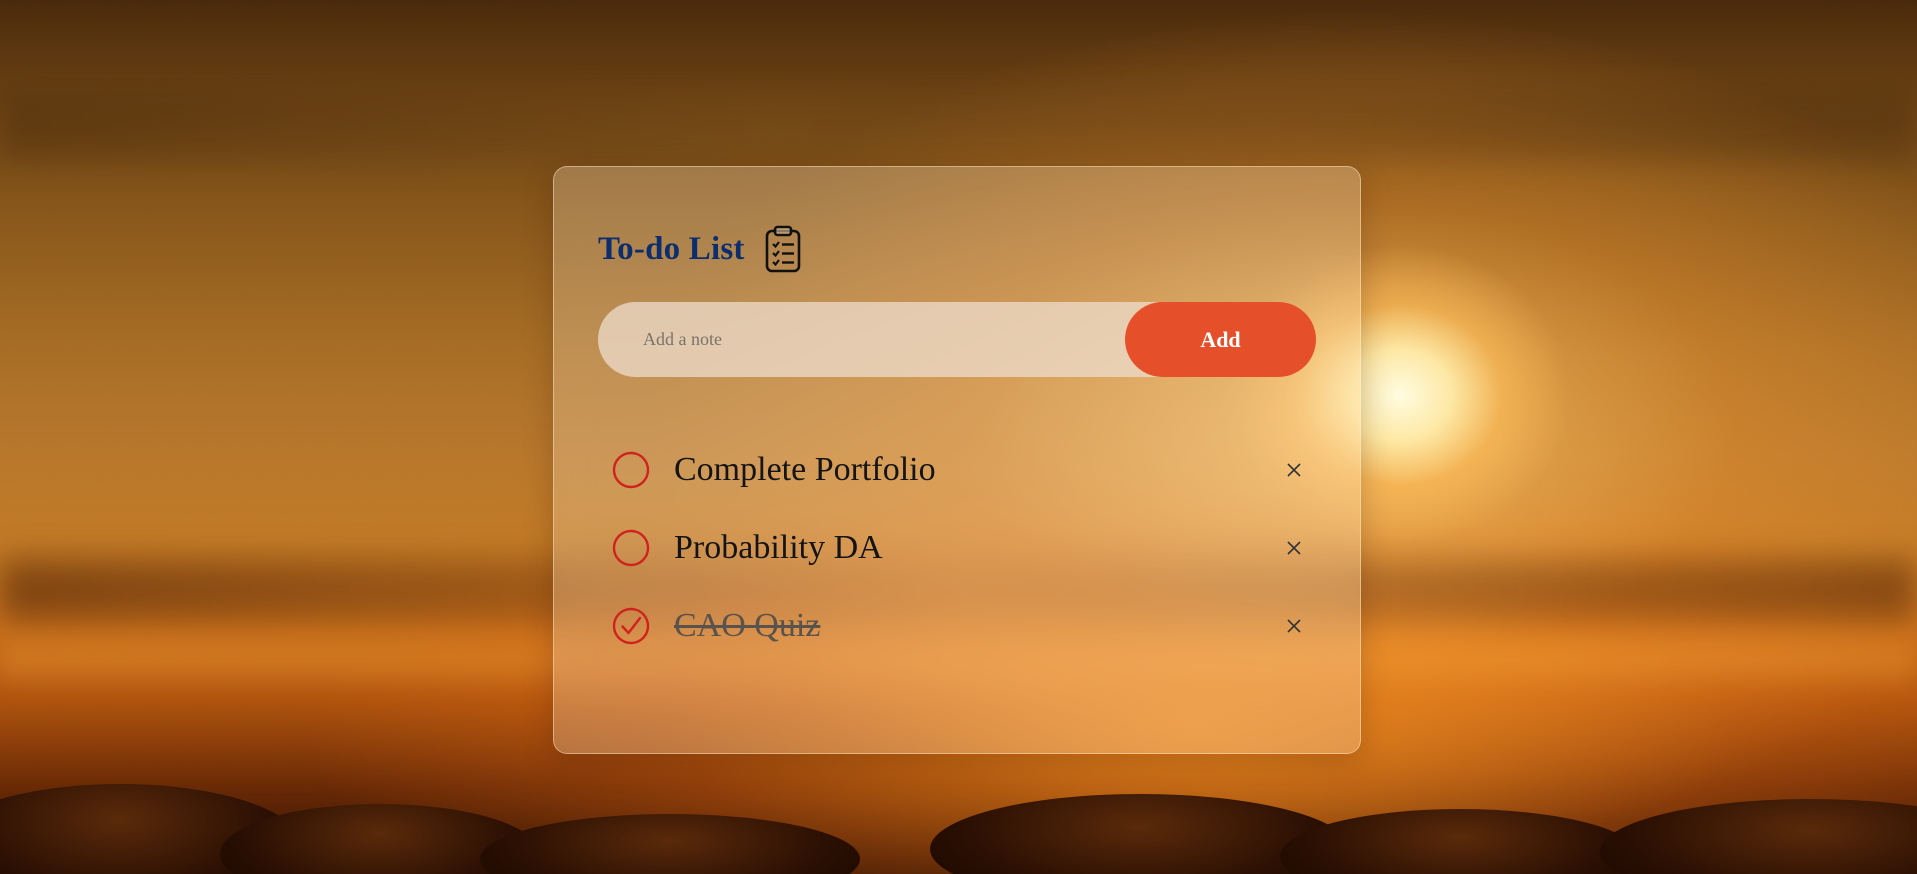  What do you see at coordinates (805, 469) in the screenshot?
I see `todo-text: Complete Portfolio` at bounding box center [805, 469].